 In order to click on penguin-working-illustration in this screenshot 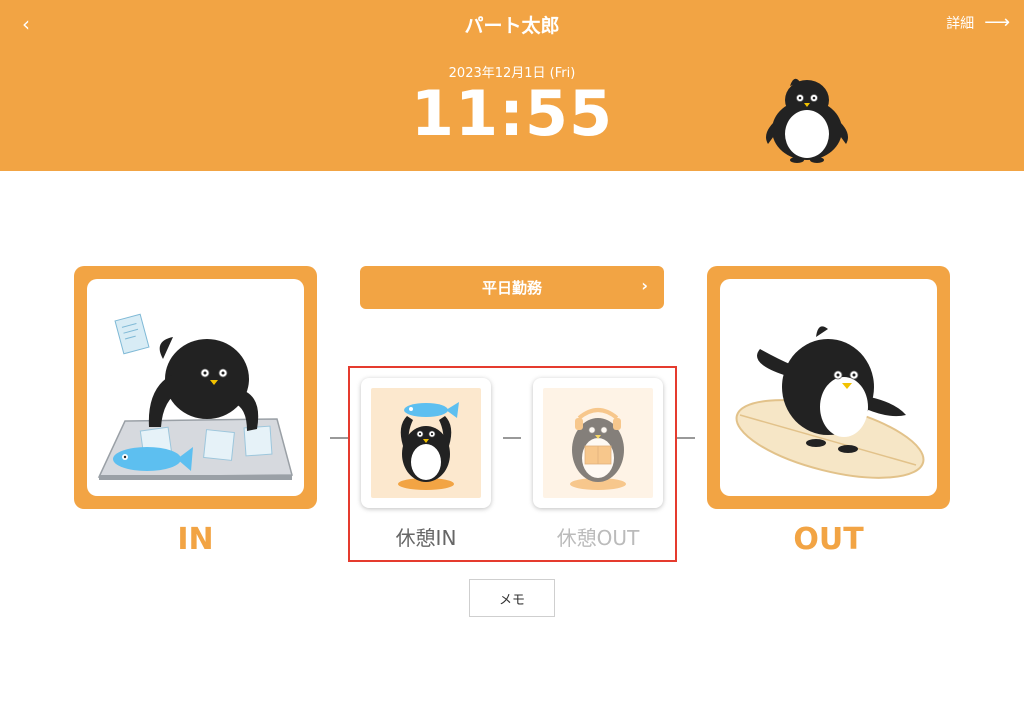, I will do `click(195, 396)`.